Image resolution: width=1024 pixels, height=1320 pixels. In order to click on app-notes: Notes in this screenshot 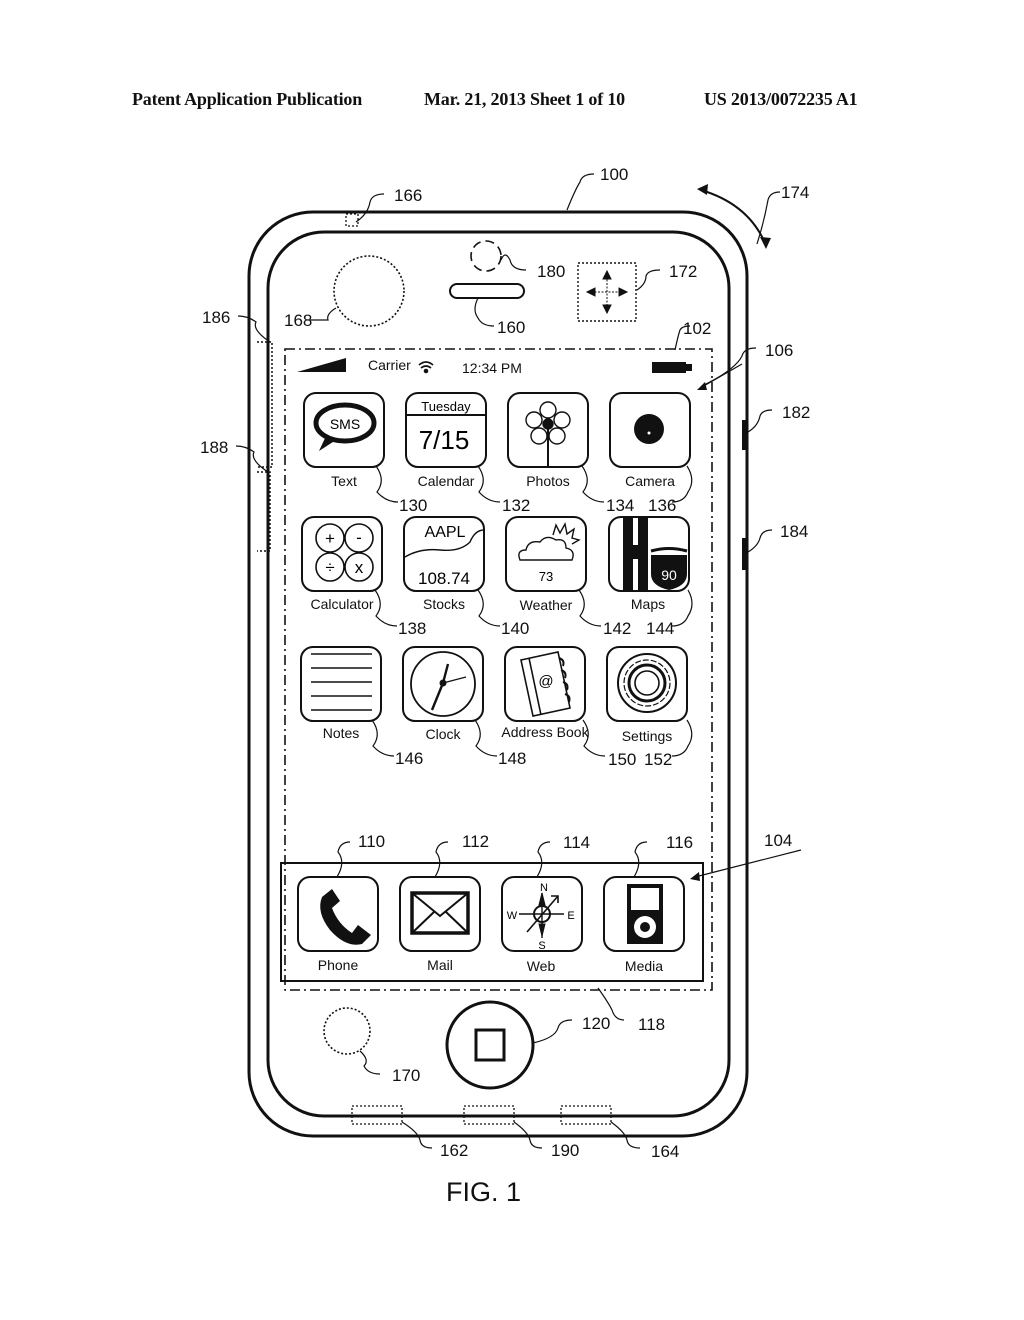, I will do `click(341, 693)`.